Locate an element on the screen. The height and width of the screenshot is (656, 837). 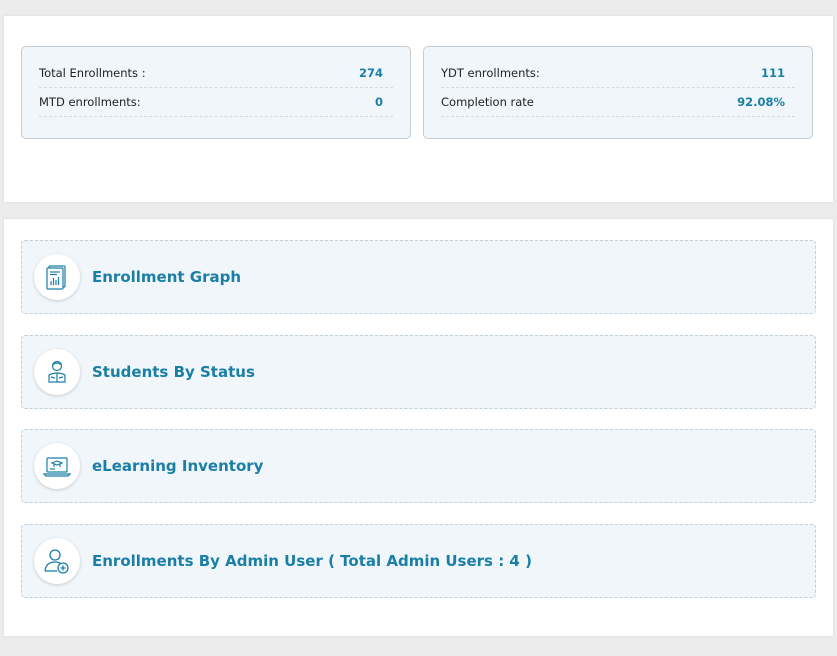
report-chart-icon is located at coordinates (57, 277).